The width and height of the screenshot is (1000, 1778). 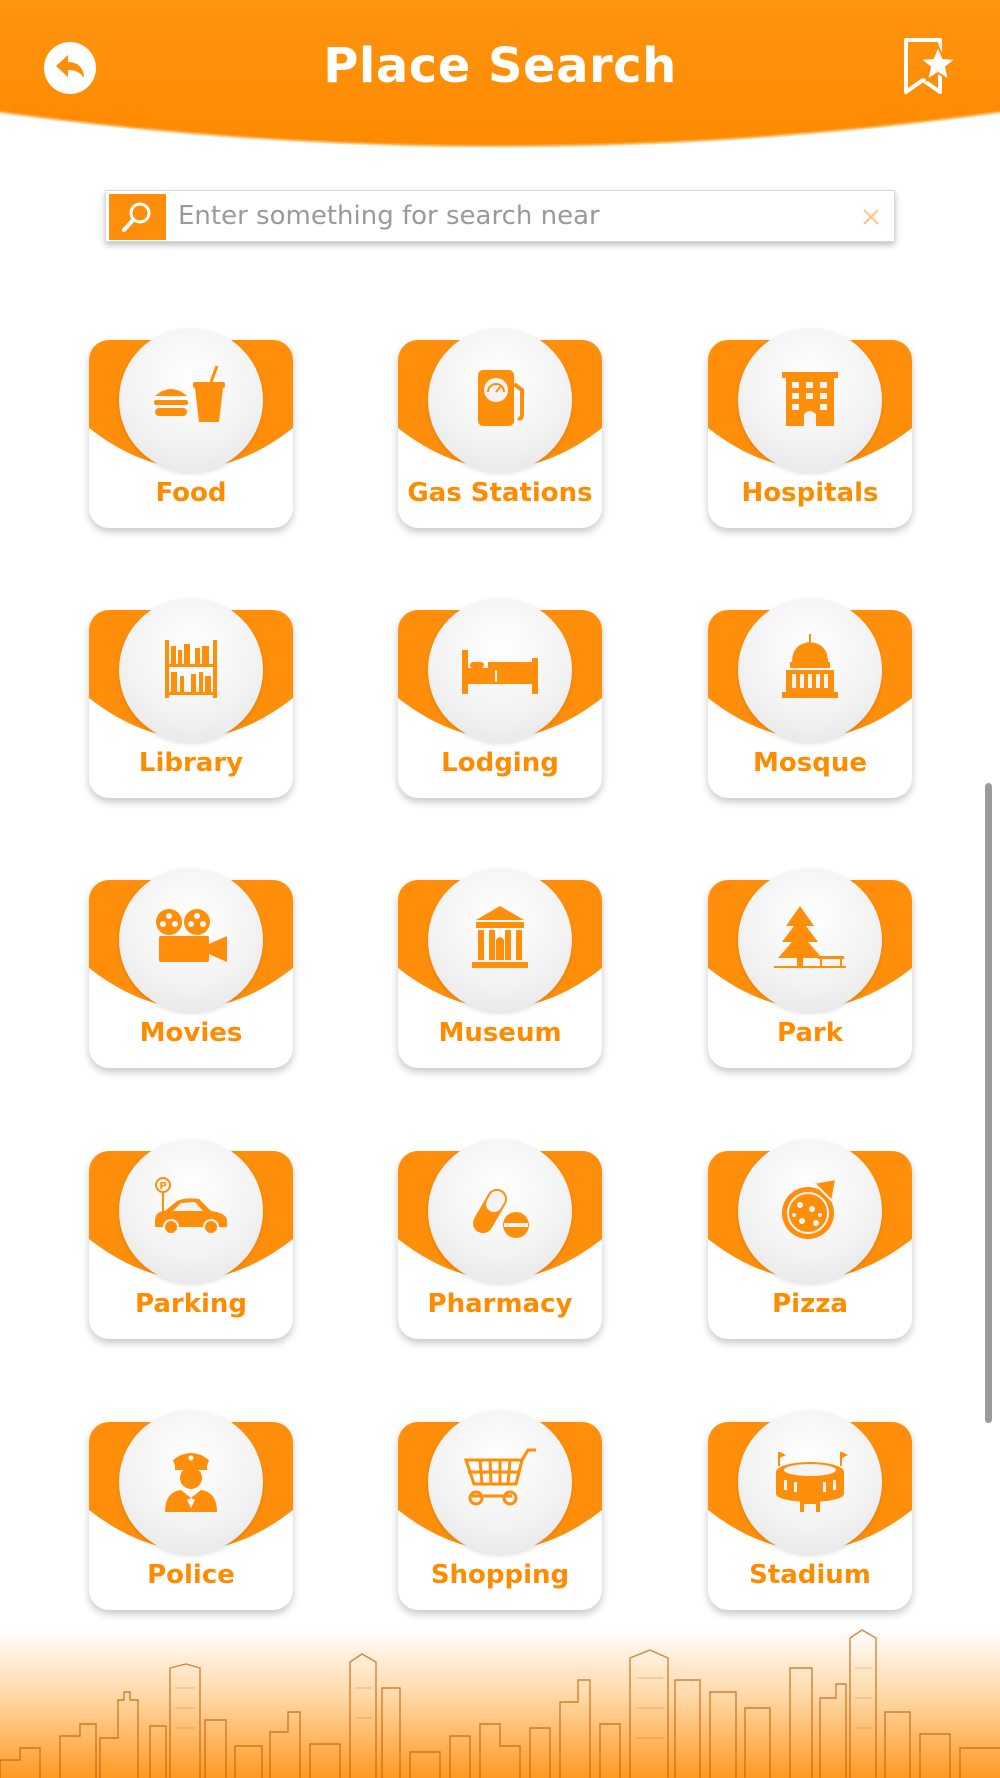 I want to click on category-police: Police, so click(x=191, y=1510).